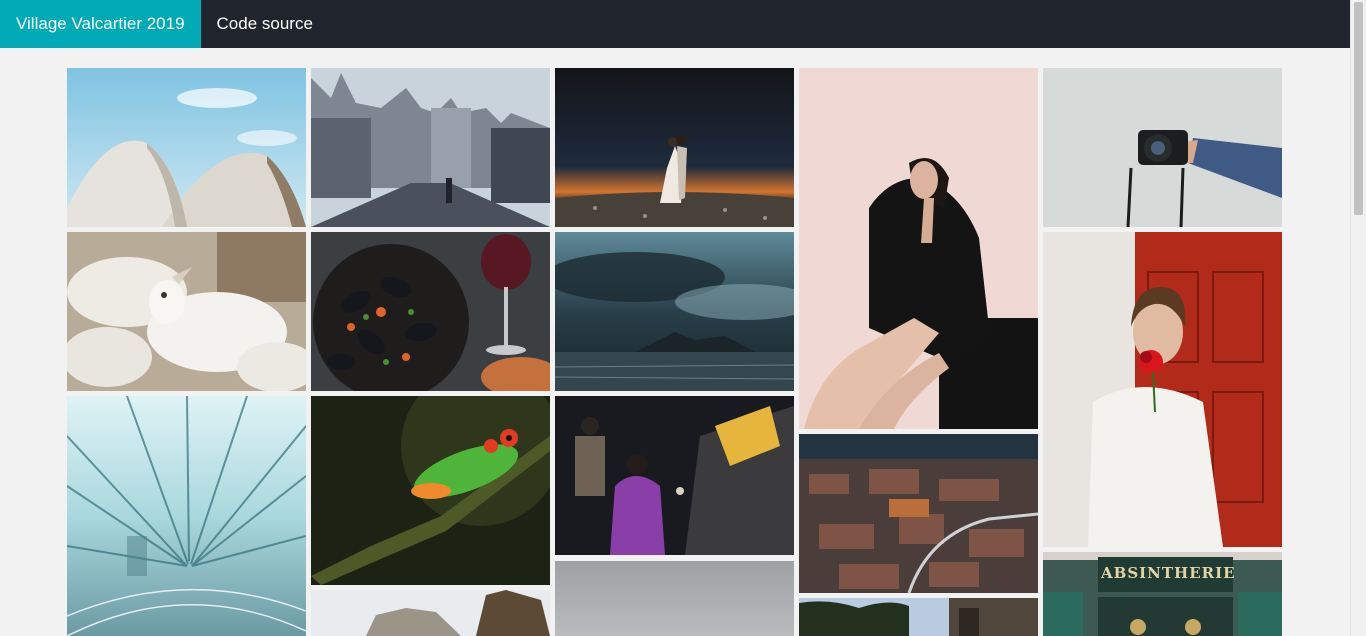  I want to click on grey-sky-image, so click(674, 598).